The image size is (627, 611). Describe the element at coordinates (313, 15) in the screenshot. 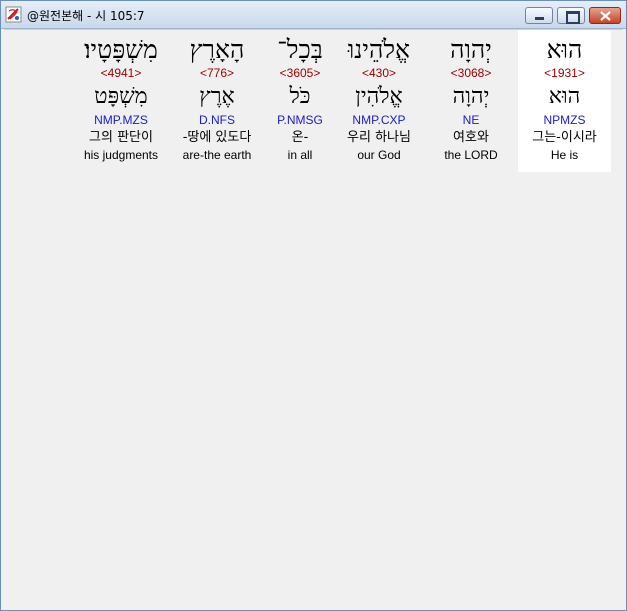

I see `title-bar: @원전본해 - 시 105:7` at that location.